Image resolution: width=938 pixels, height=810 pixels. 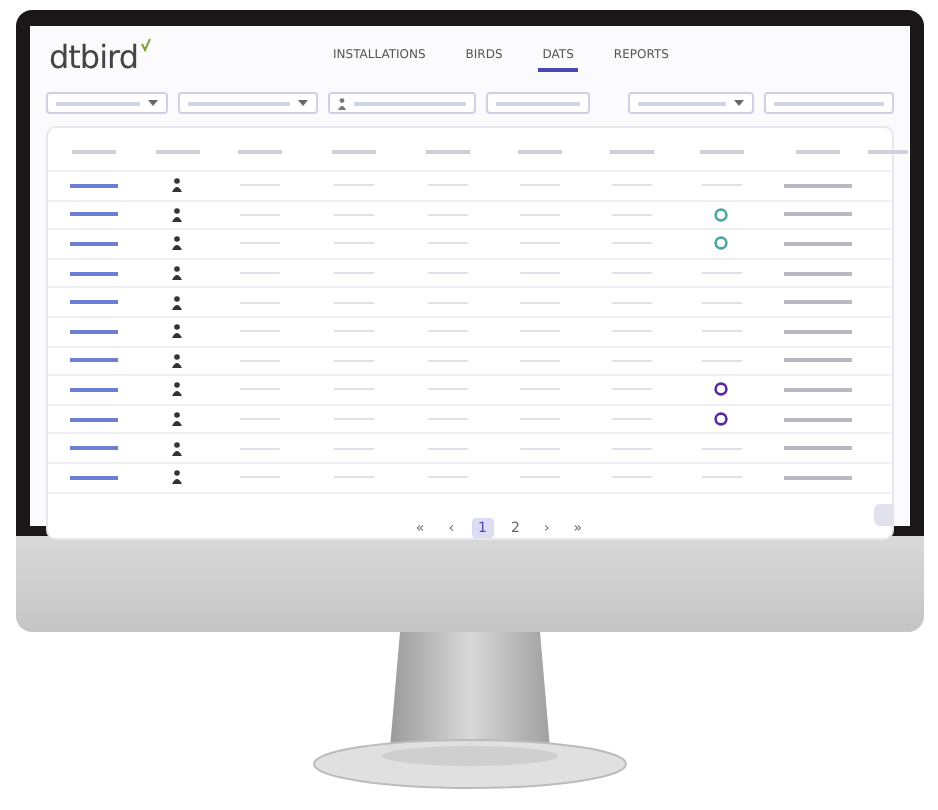 I want to click on logo: dtbird, so click(x=189, y=57).